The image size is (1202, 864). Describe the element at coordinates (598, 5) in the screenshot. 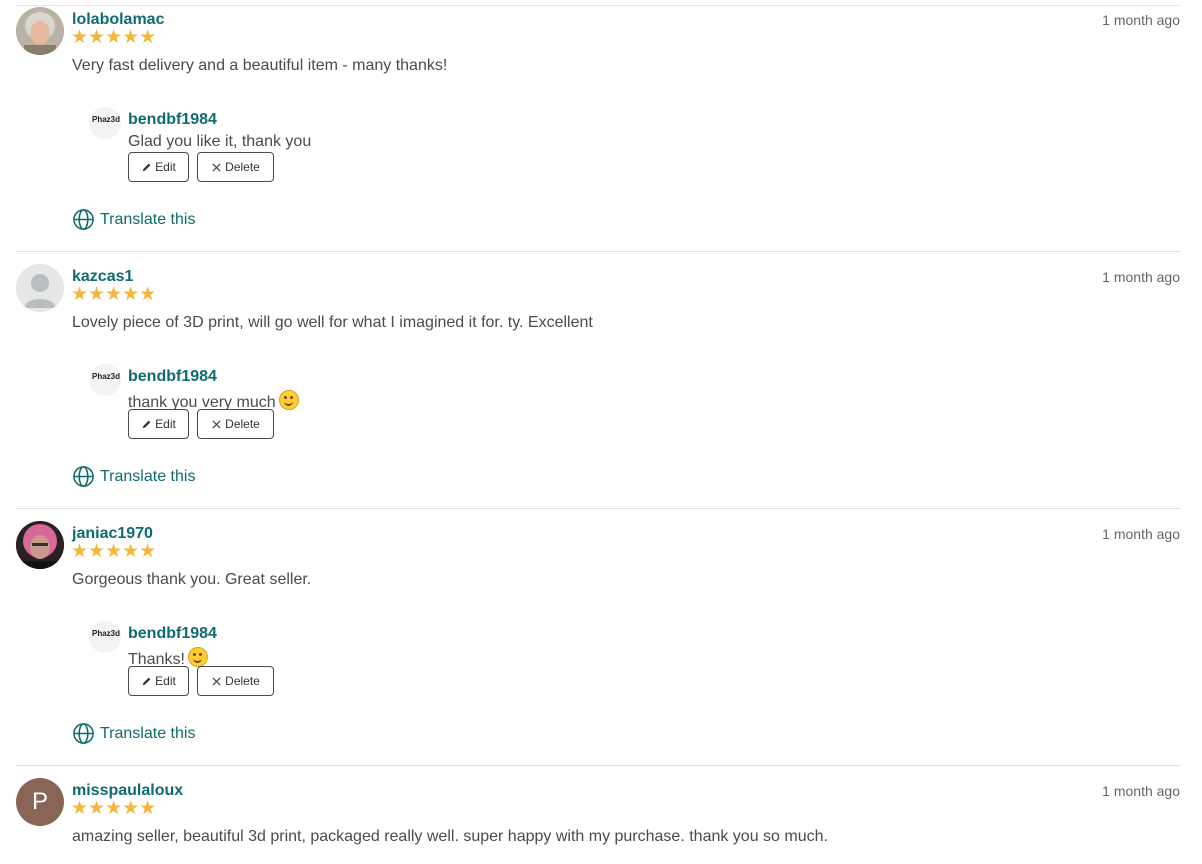

I see `top-divider` at that location.